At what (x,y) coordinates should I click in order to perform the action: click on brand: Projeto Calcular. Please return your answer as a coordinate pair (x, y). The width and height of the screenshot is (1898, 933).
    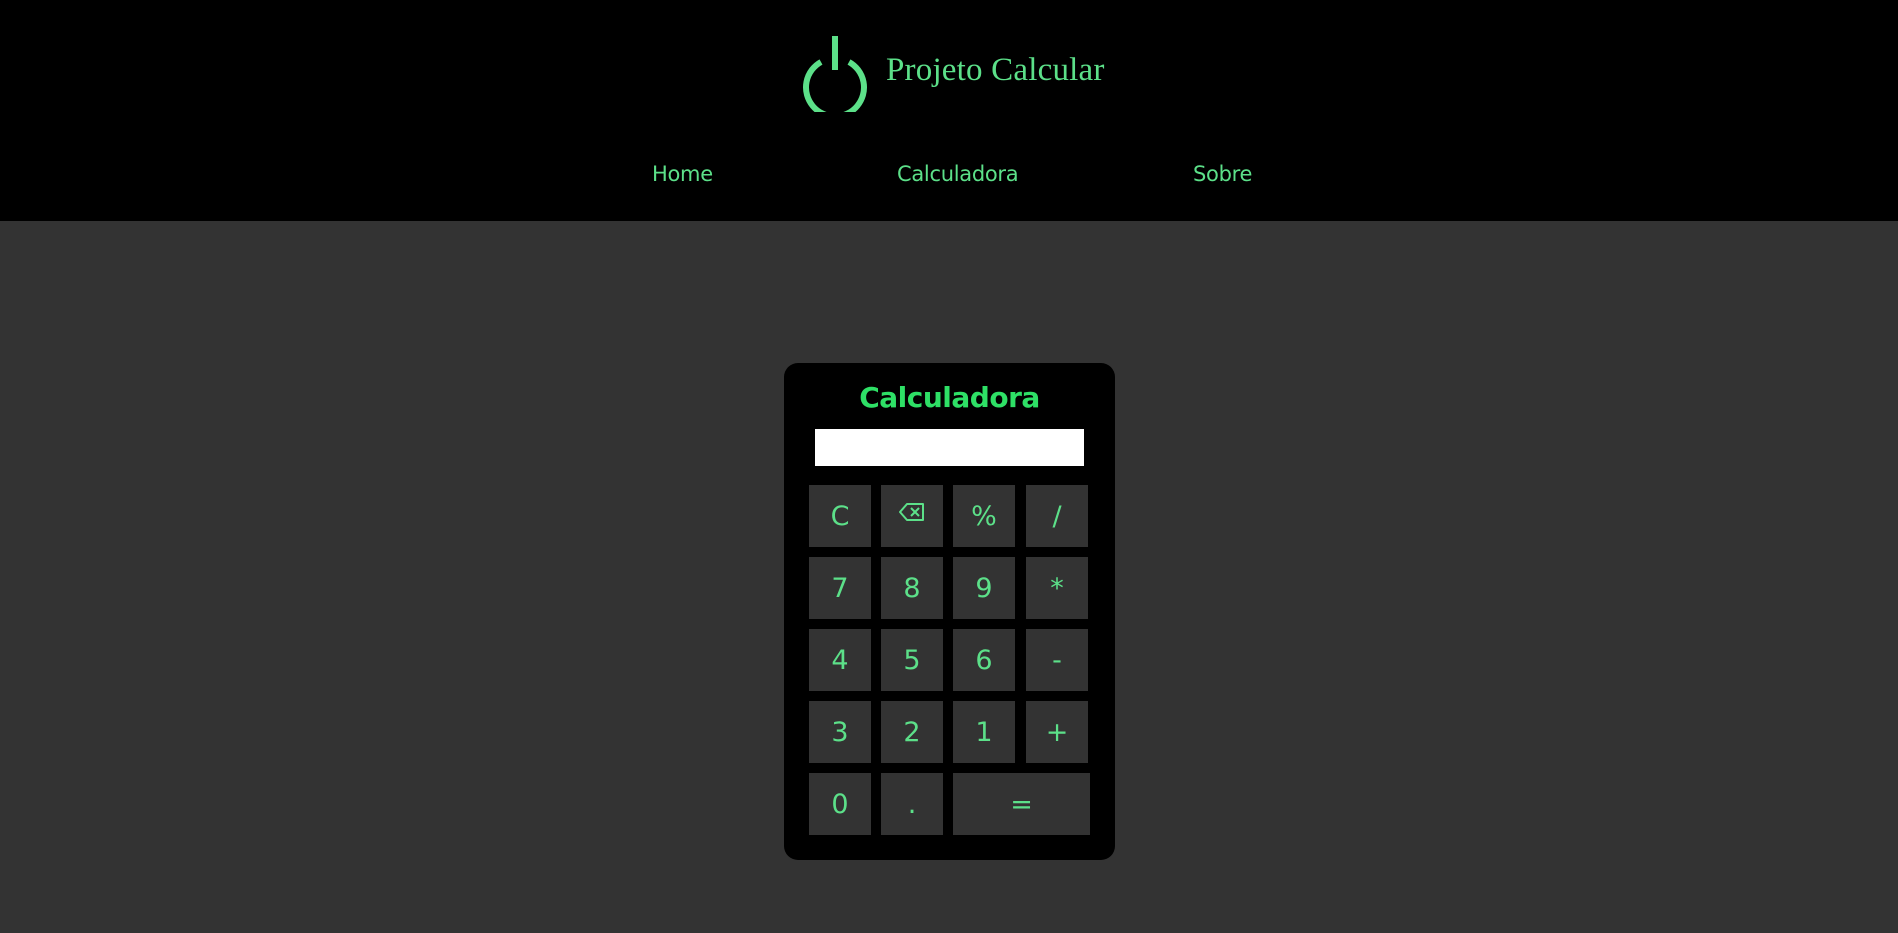
    Looking at the image, I should click on (952, 73).